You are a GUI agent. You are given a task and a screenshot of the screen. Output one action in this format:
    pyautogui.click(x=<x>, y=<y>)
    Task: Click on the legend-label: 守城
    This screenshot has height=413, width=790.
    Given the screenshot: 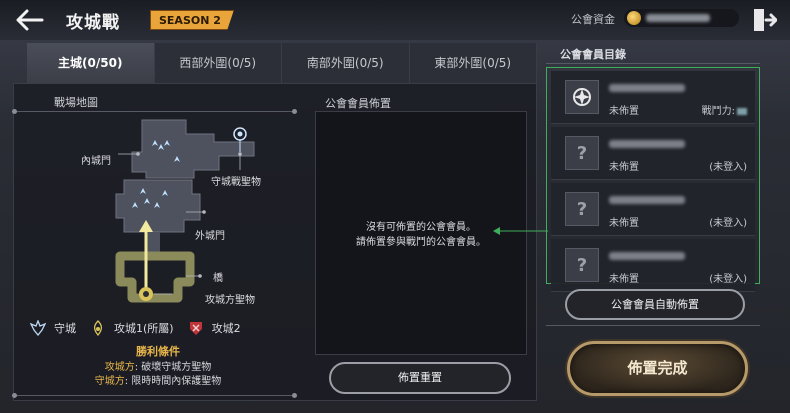 What is the action you would take?
    pyautogui.click(x=65, y=328)
    